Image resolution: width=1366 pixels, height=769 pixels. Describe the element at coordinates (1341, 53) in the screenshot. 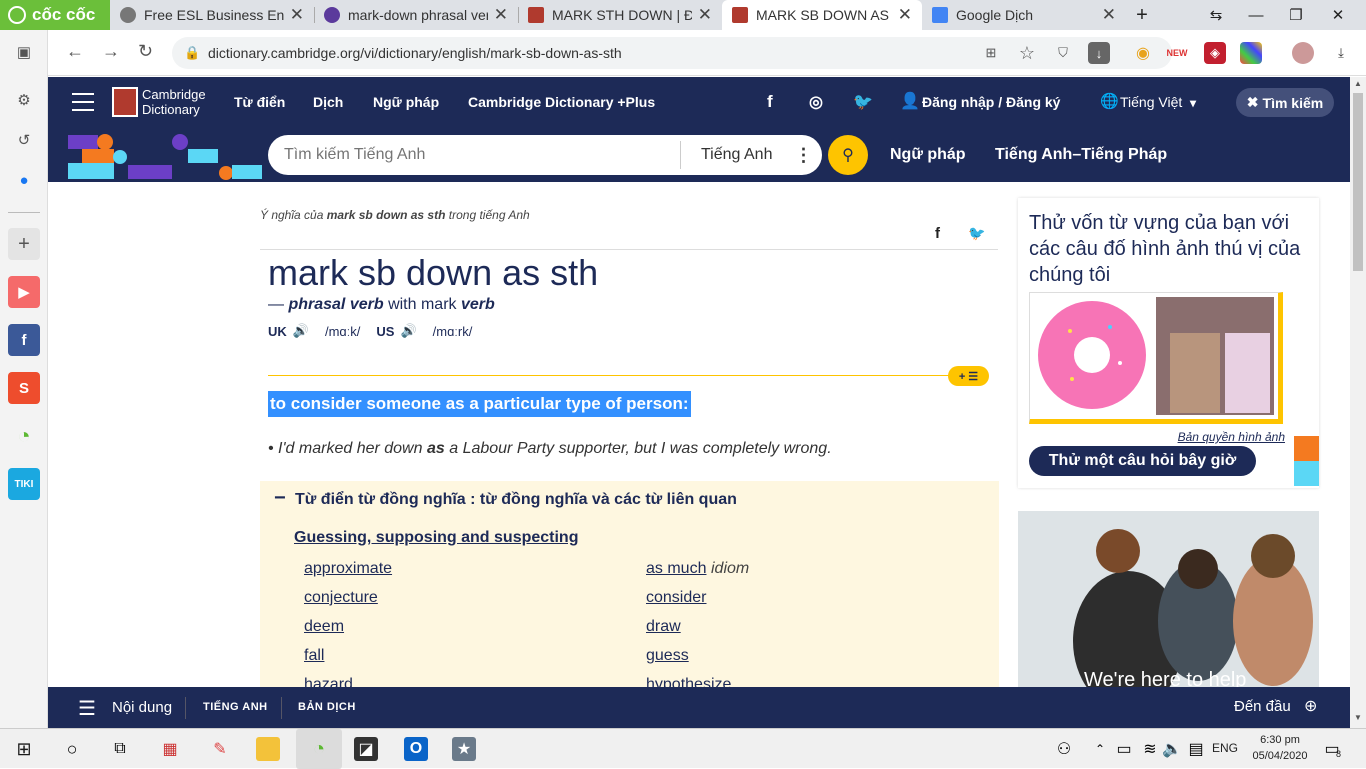

I see `download-arrow-icon: ⤓` at that location.